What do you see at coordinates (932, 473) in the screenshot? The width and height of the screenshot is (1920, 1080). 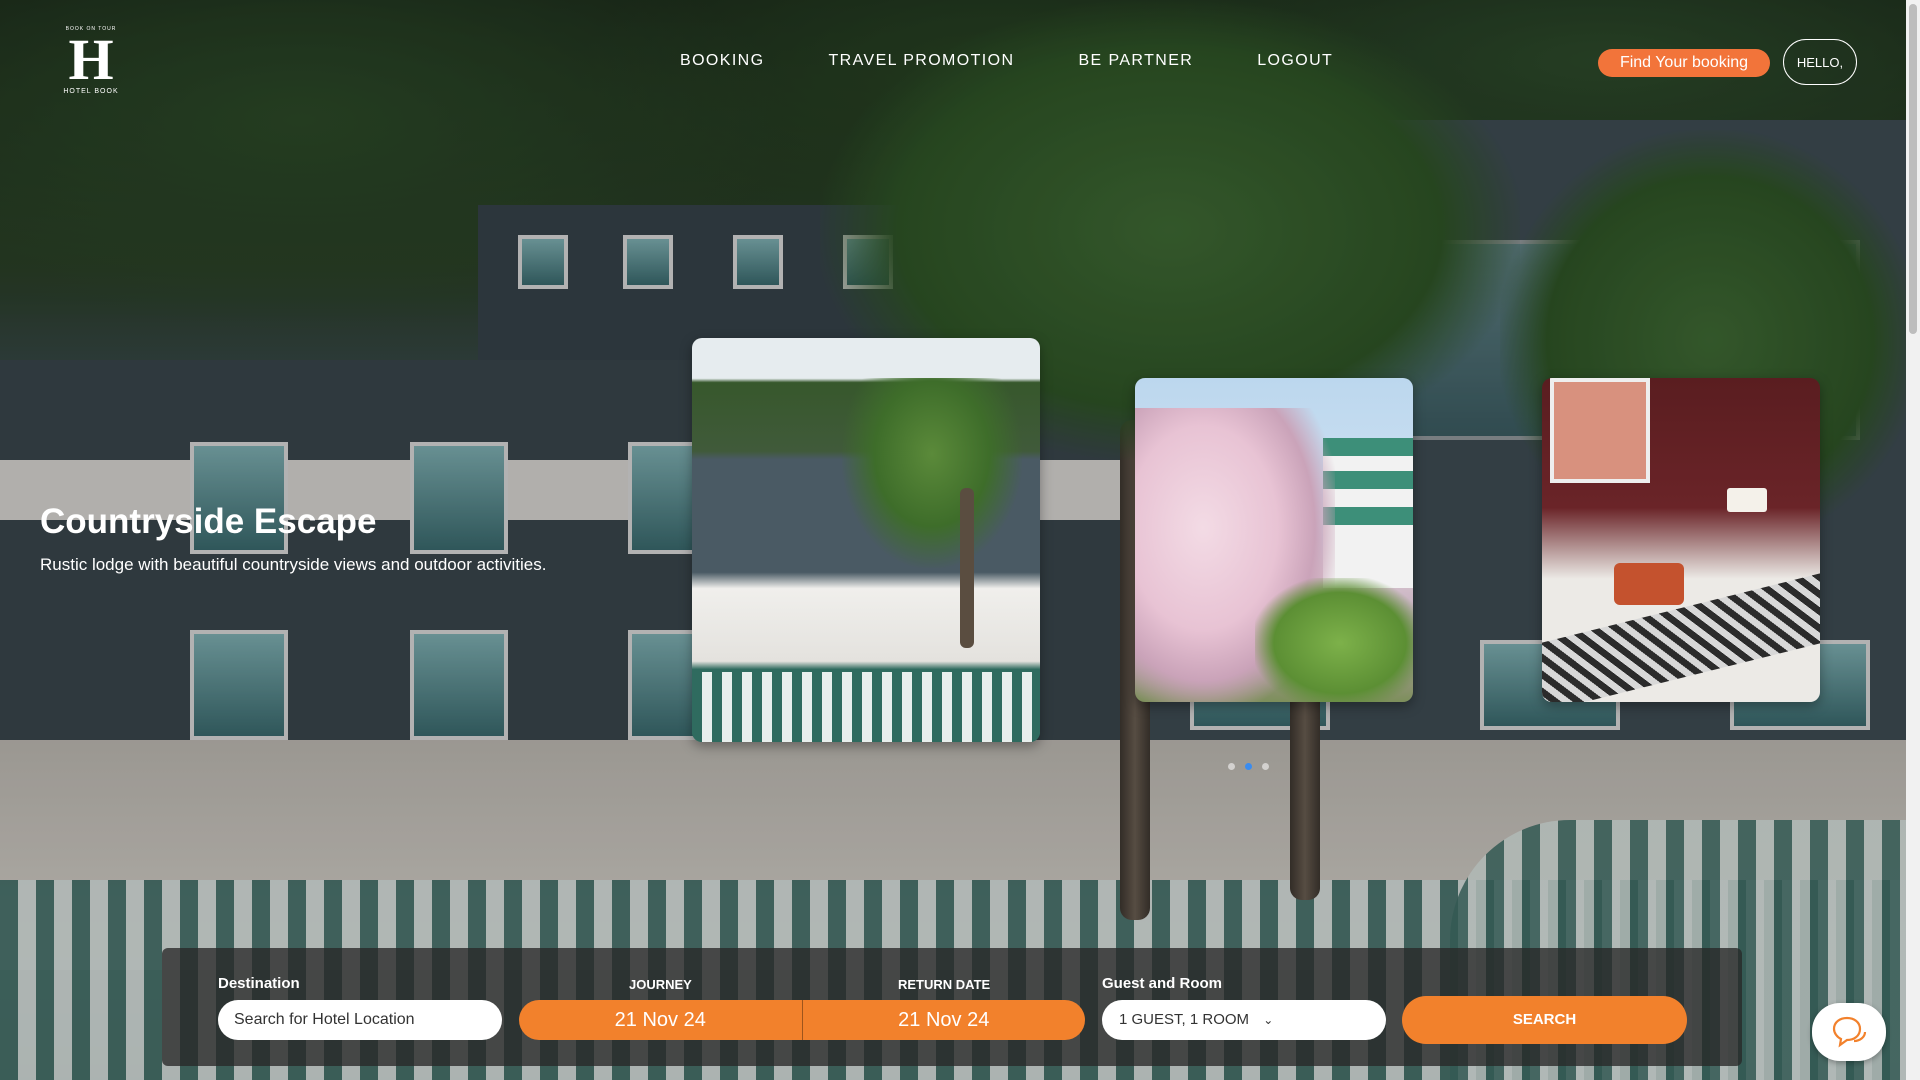 I see `palm-tree-photo` at bounding box center [932, 473].